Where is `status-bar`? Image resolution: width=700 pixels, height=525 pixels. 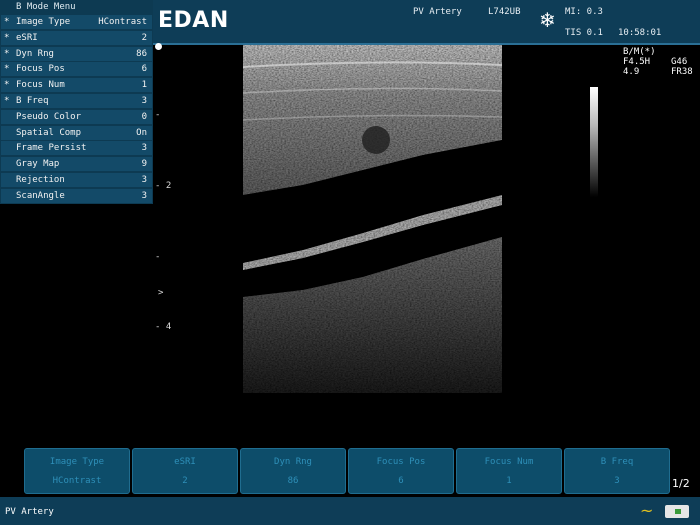
status-bar is located at coordinates (350, 511).